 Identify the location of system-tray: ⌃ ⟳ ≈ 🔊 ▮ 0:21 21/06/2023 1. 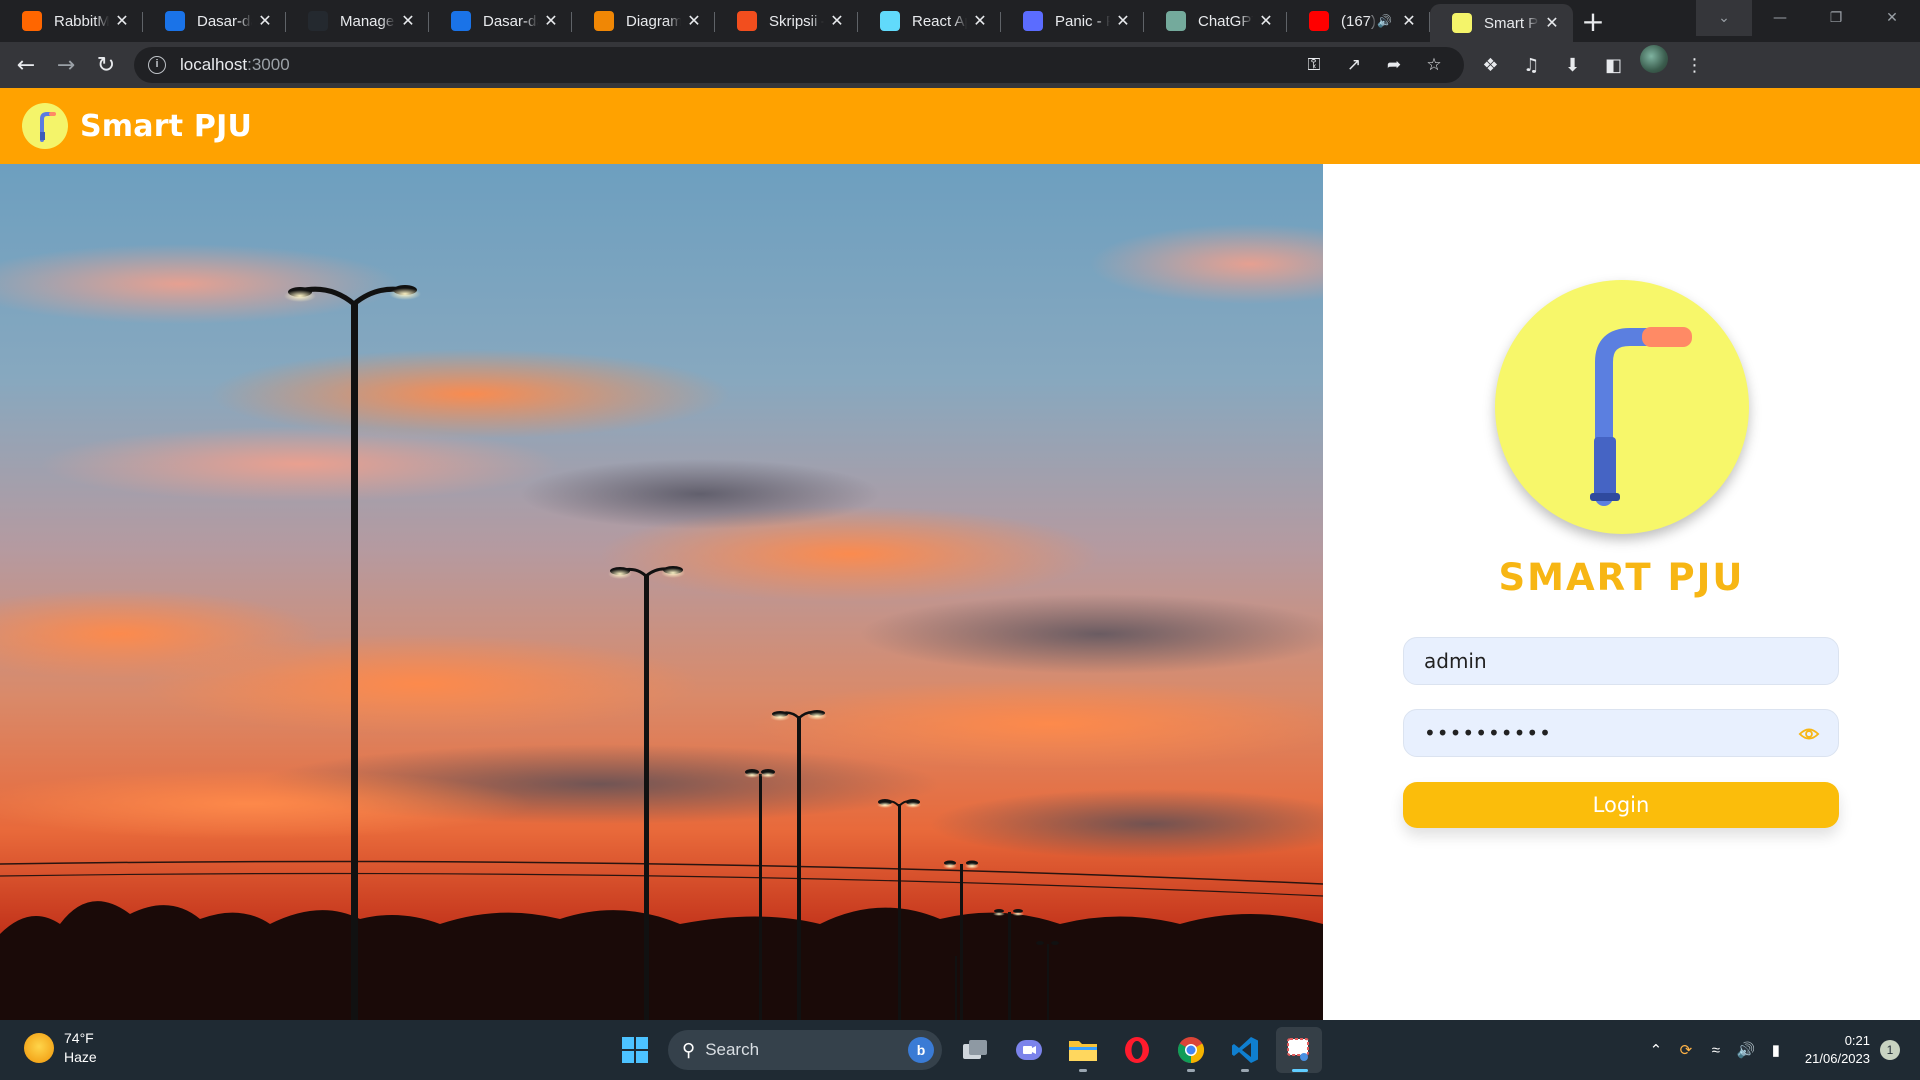
(1770, 1050).